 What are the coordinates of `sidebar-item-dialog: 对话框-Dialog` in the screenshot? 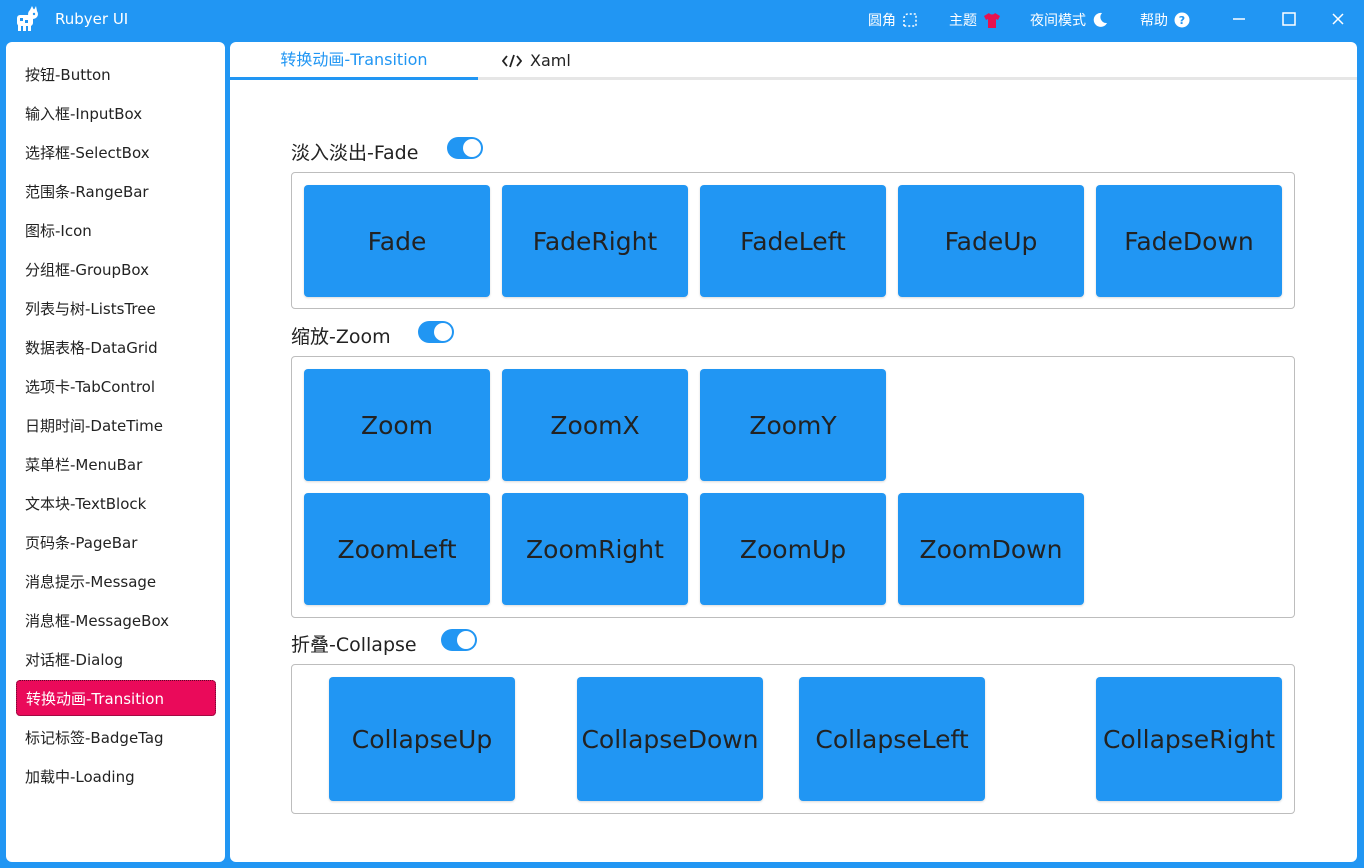 It's located at (116, 660).